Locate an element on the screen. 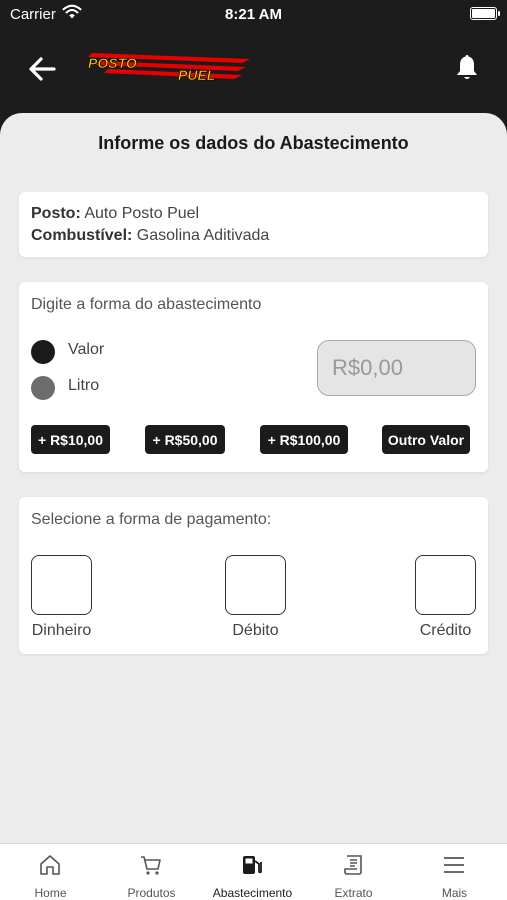 This screenshot has height=900, width=507. radio-litro is located at coordinates (43, 388).